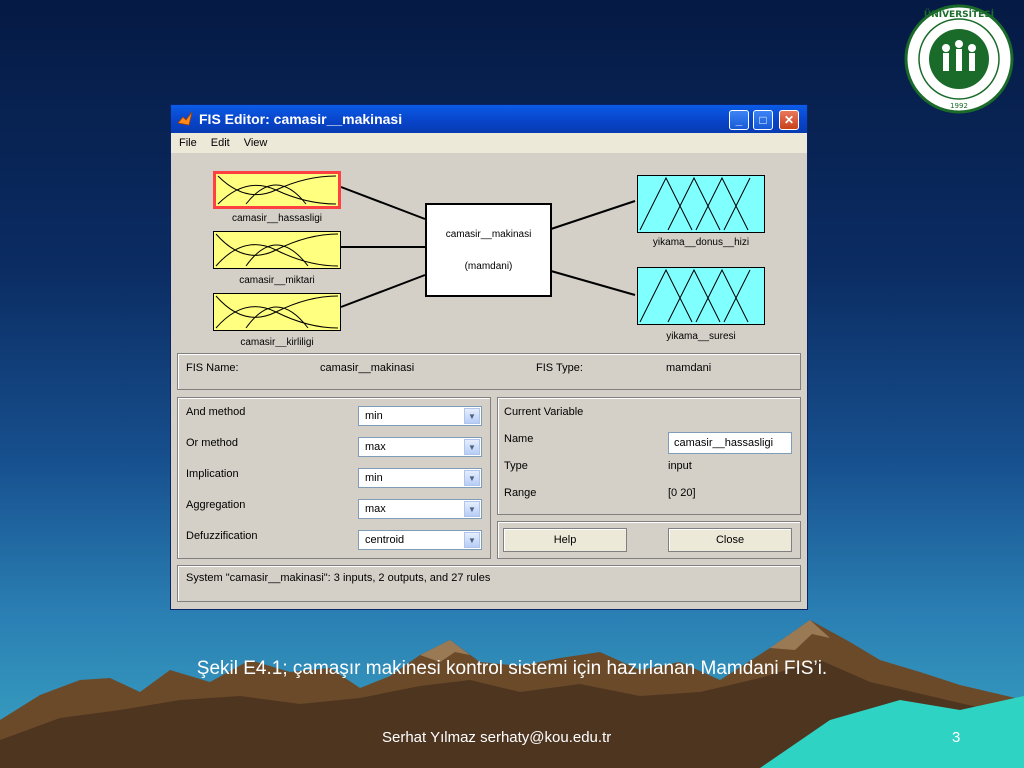  Describe the element at coordinates (420, 509) in the screenshot. I see `aggregation-select: max ▼` at that location.